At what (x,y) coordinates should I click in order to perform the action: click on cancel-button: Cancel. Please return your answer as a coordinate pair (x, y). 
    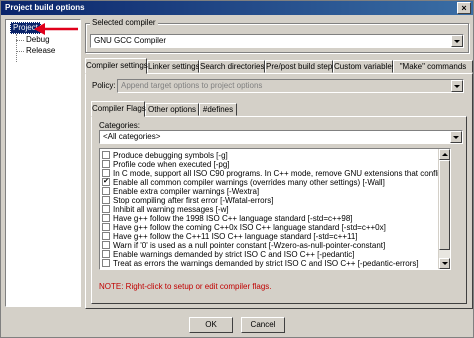
    Looking at the image, I should click on (263, 325).